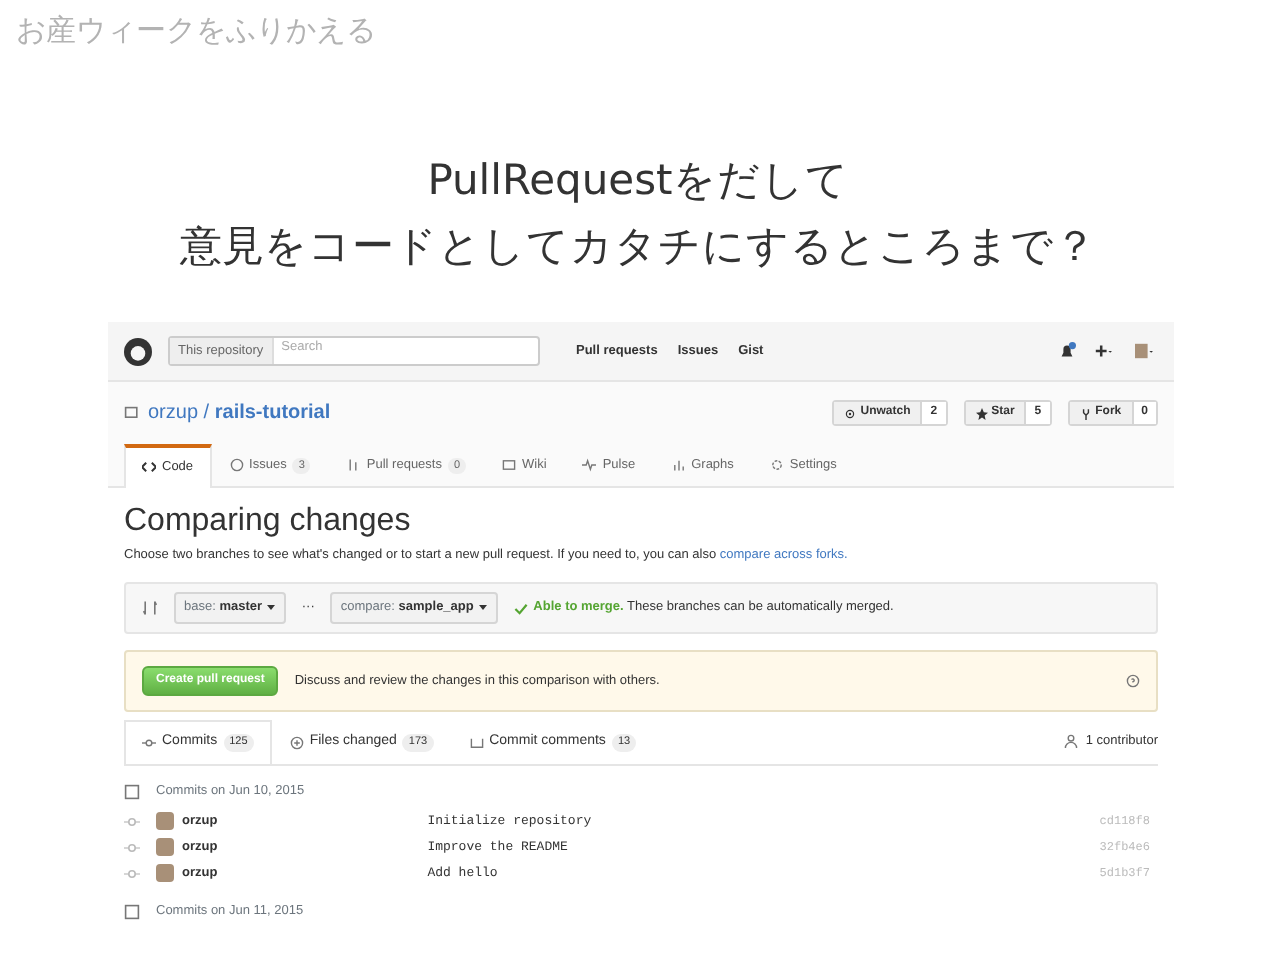 The width and height of the screenshot is (1276, 958). I want to click on eye-icon, so click(850, 413).